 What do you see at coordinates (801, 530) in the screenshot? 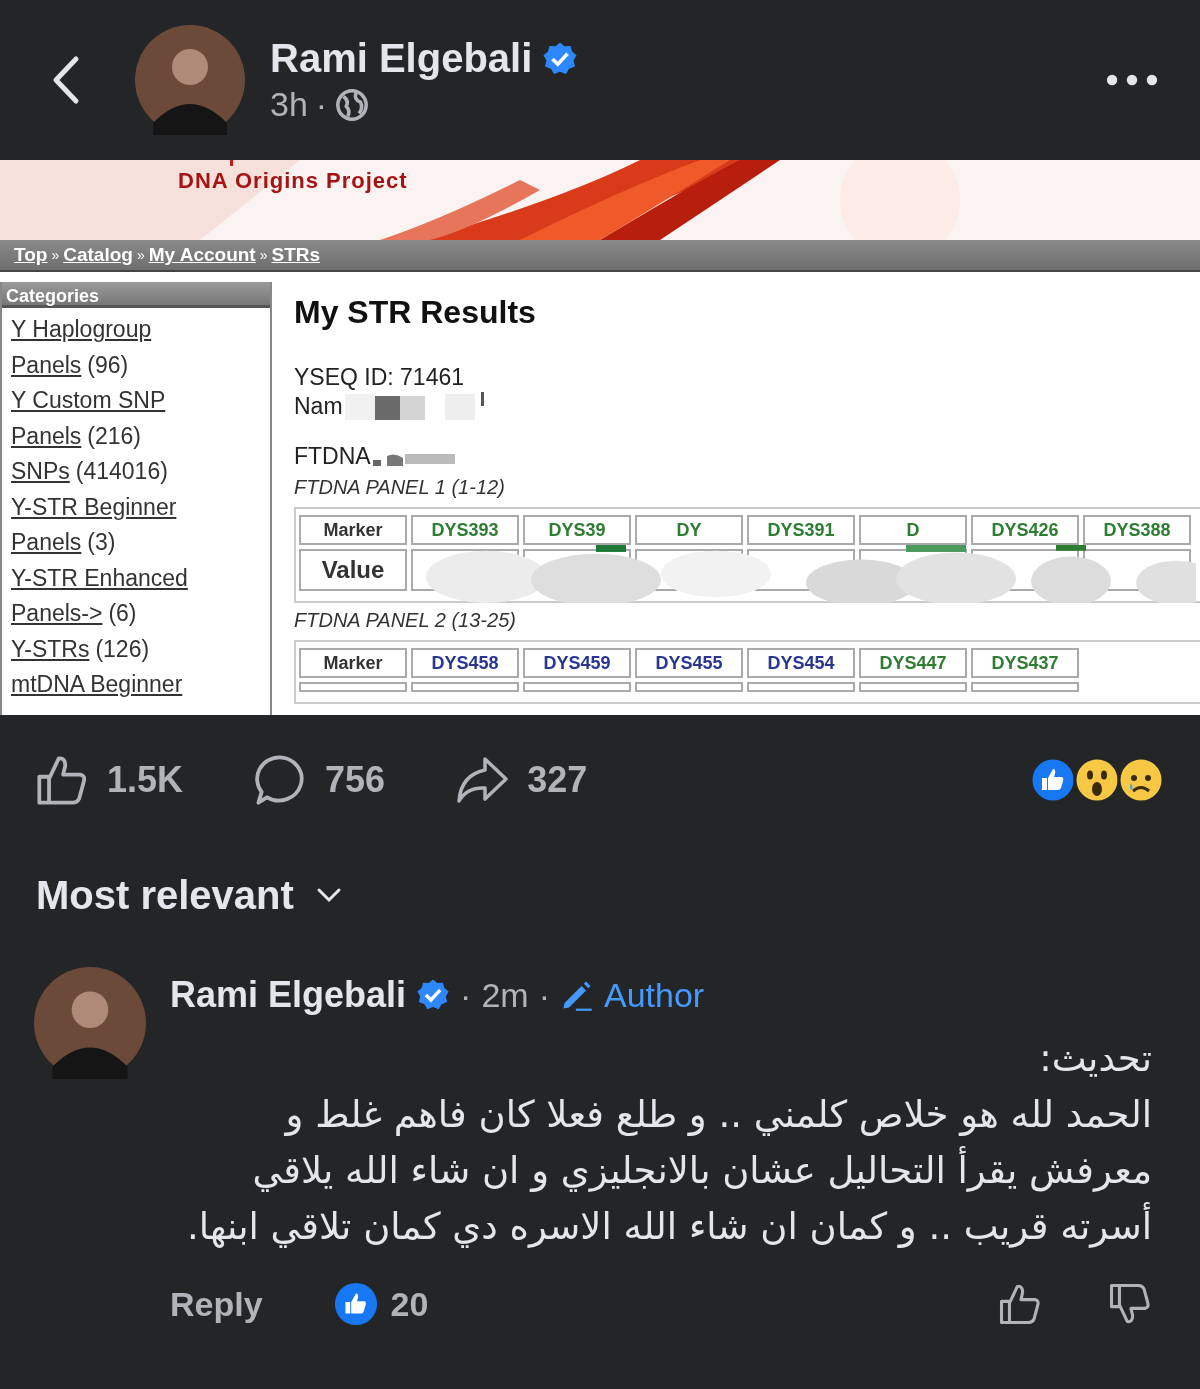
I see `marker-cell: DYS391` at bounding box center [801, 530].